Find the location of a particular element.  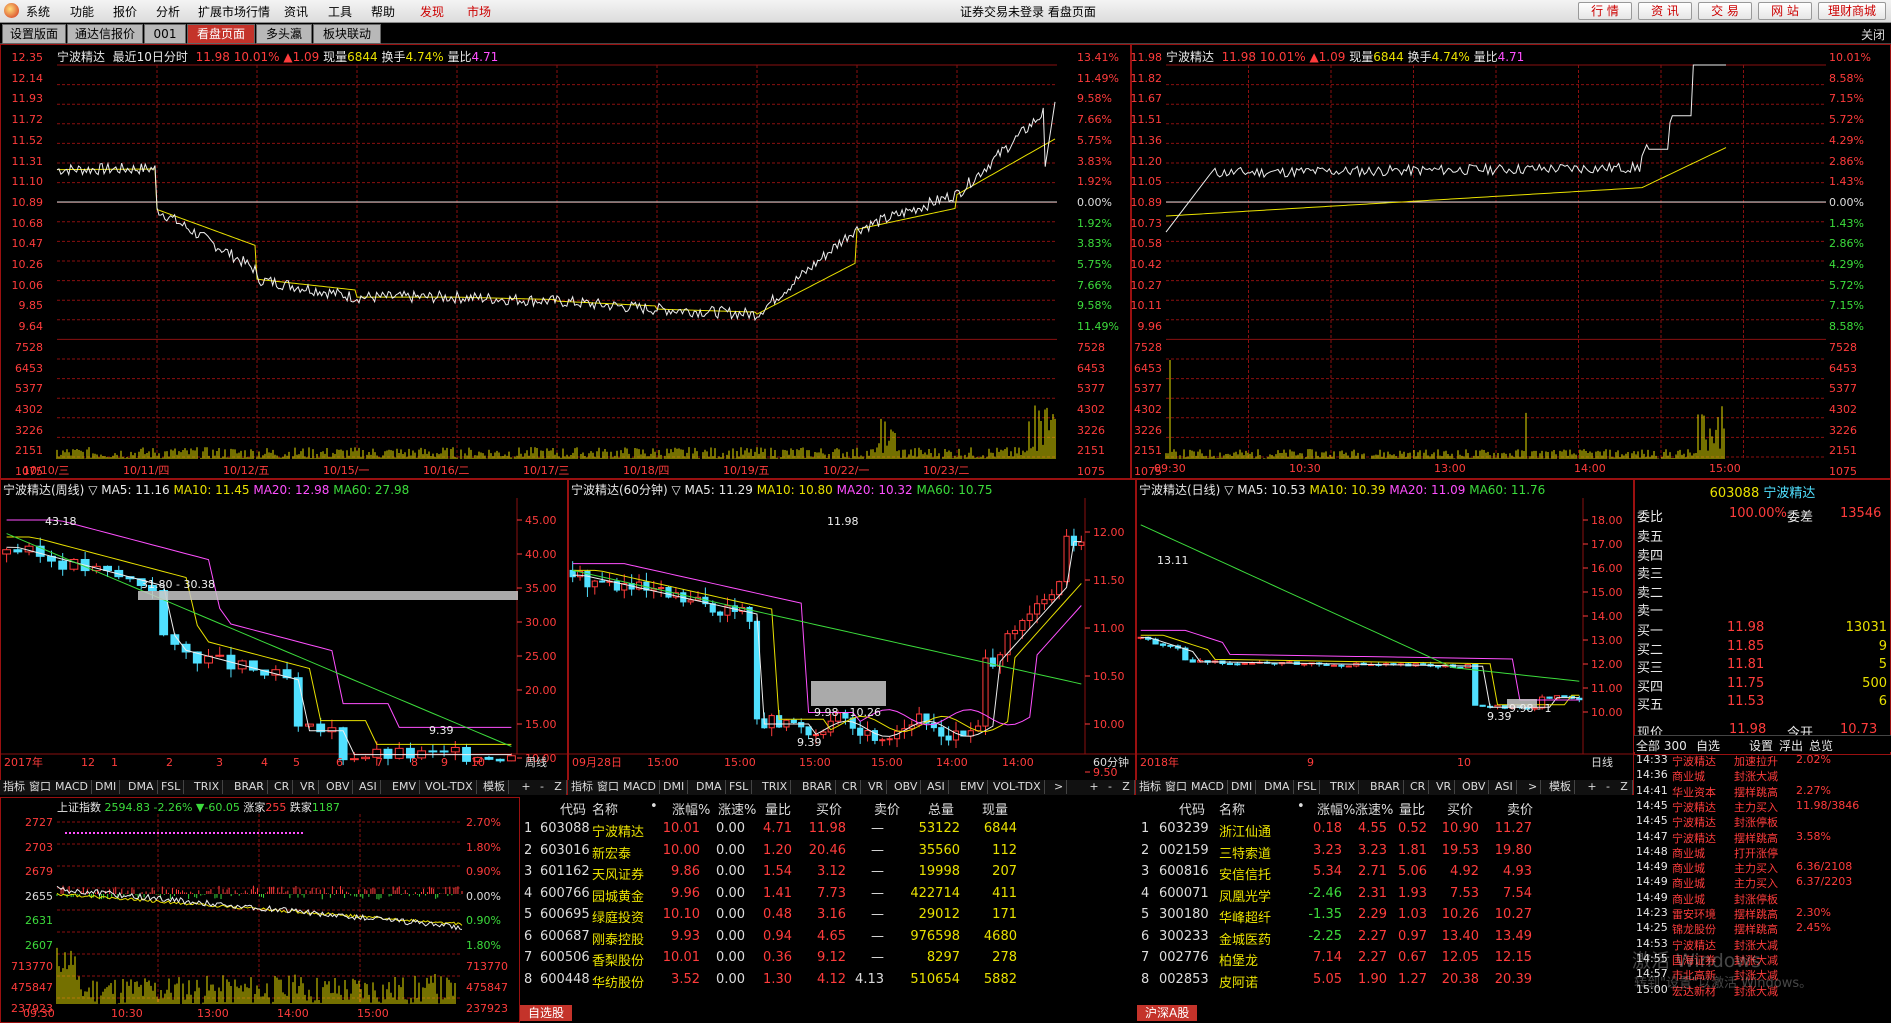

menu-extended-market: 扩展市场行情 is located at coordinates (234, 11).